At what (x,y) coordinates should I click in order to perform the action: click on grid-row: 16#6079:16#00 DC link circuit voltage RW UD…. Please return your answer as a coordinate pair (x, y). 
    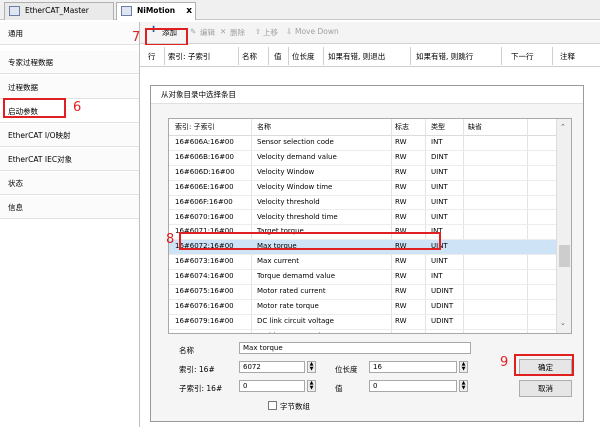
    Looking at the image, I should click on (363, 322).